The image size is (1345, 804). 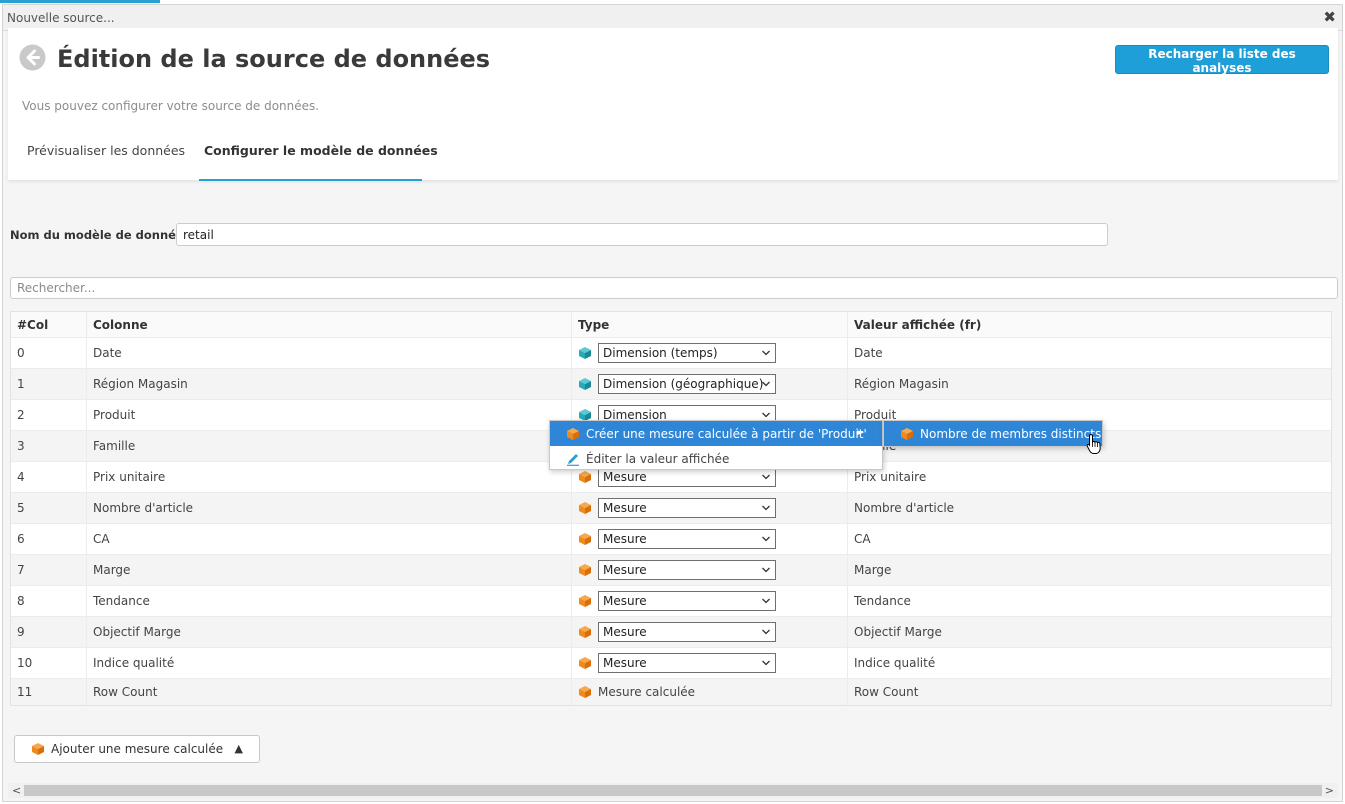 I want to click on cell-col-index: 2, so click(x=49, y=415).